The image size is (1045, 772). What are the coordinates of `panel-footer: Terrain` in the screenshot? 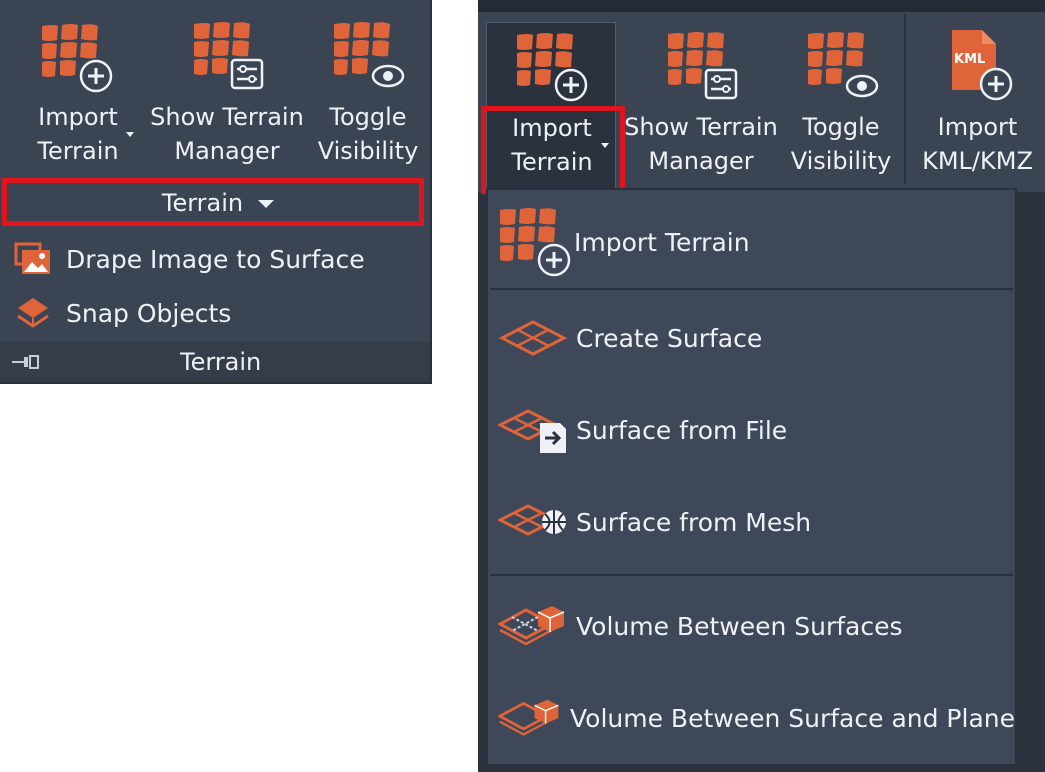 It's located at (215, 362).